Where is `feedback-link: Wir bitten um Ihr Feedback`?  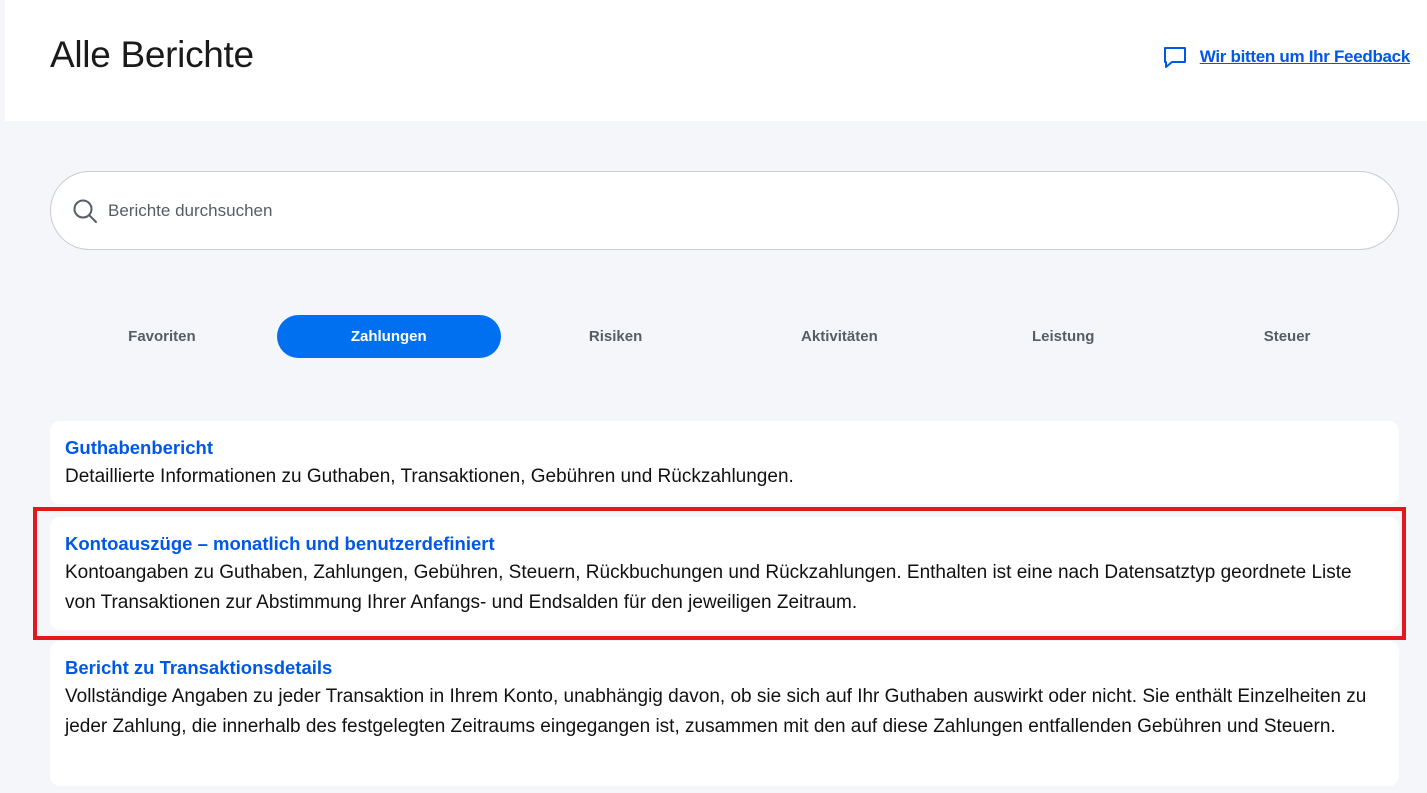 feedback-link: Wir bitten um Ihr Feedback is located at coordinates (1286, 57).